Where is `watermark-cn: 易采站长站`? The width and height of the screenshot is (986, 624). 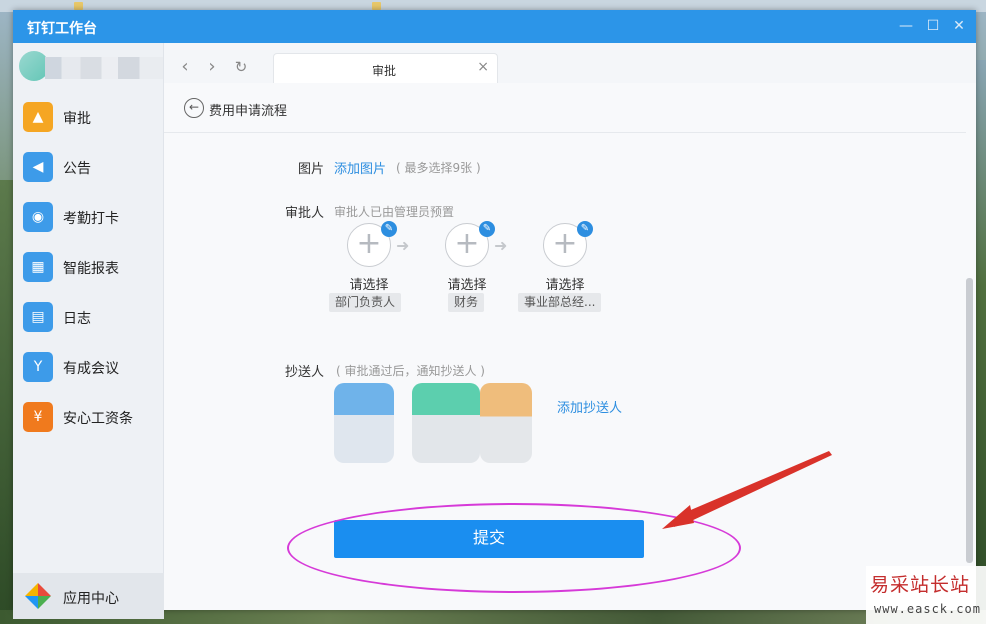 watermark-cn: 易采站长站 is located at coordinates (920, 585).